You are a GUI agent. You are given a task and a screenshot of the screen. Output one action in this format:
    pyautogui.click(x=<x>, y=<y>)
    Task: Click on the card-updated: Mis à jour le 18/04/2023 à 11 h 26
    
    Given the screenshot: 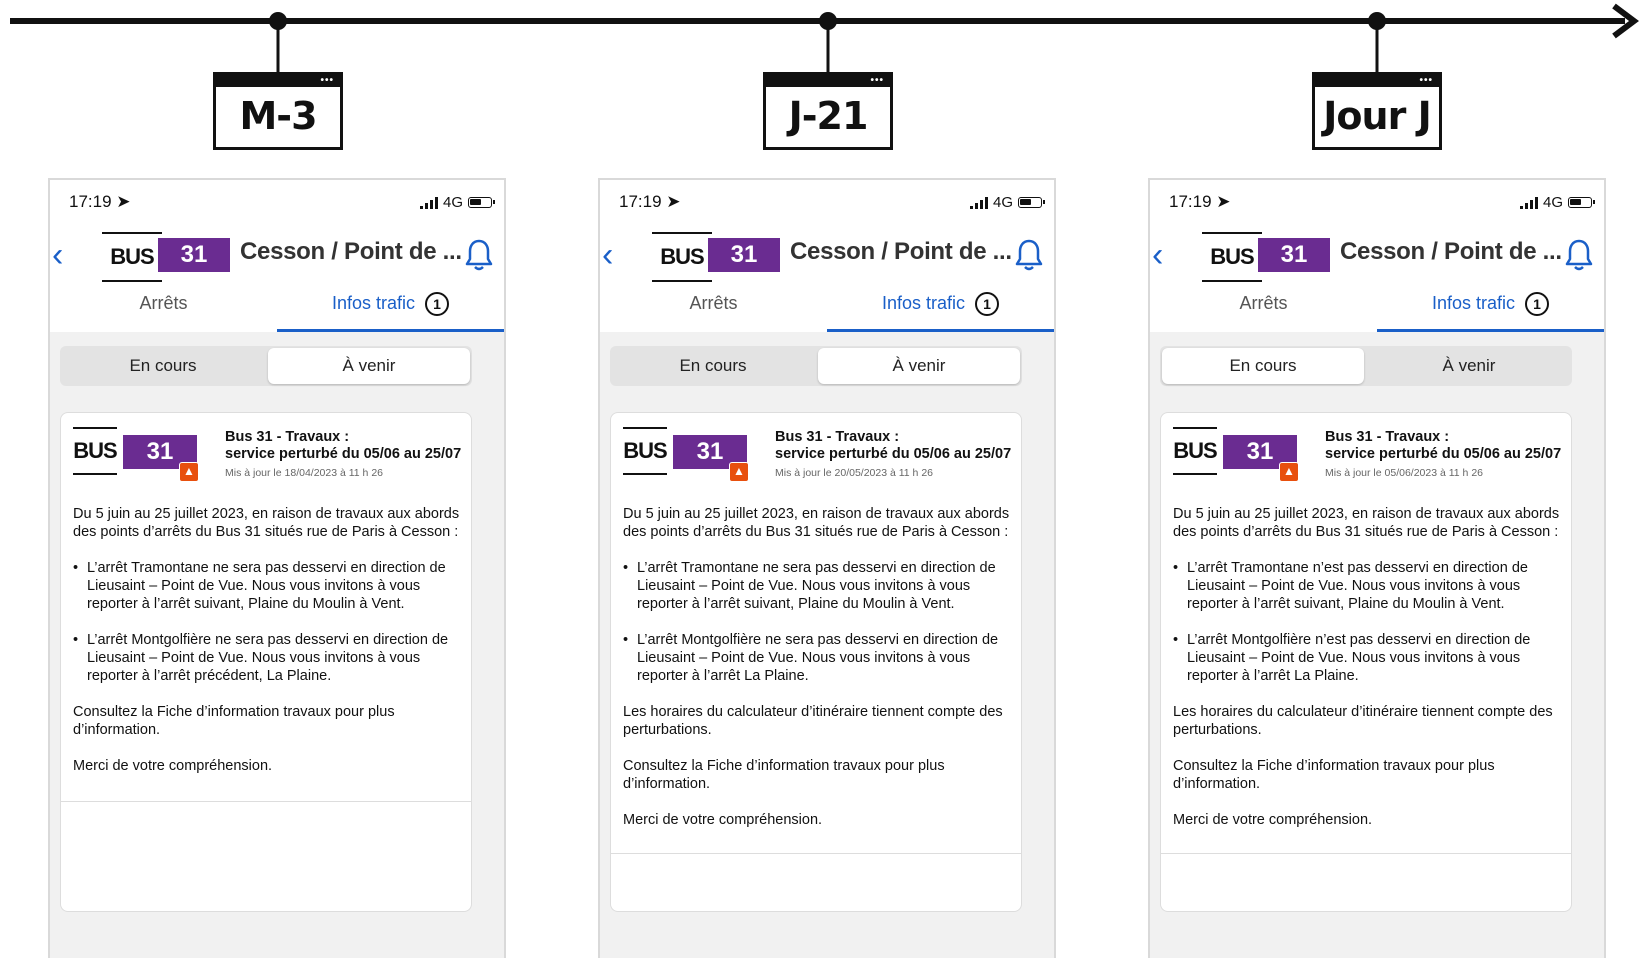 What is the action you would take?
    pyautogui.click(x=304, y=473)
    